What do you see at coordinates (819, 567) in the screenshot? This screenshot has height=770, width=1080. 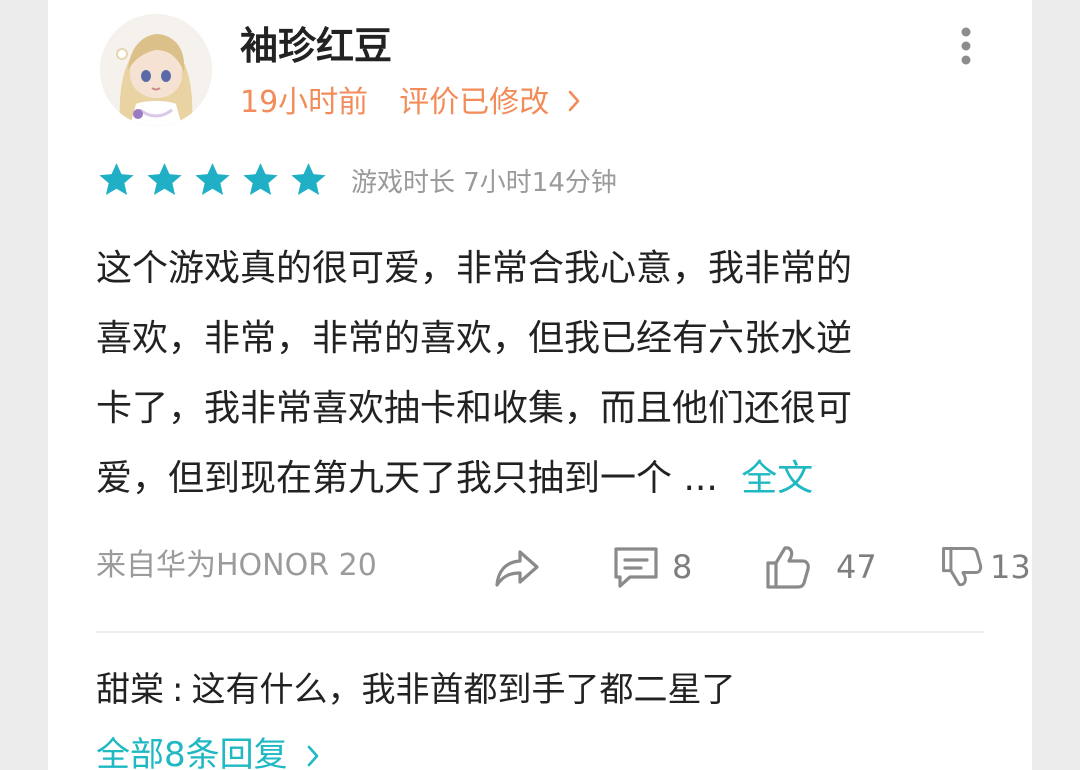 I see `like-button: 47` at bounding box center [819, 567].